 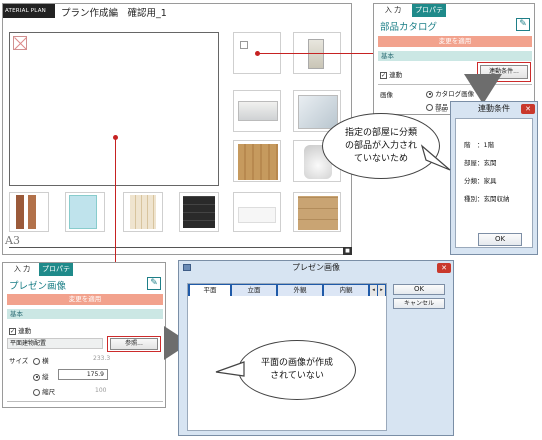 What do you see at coordinates (316, 267) in the screenshot?
I see `dialog-title: プレゼン画像` at bounding box center [316, 267].